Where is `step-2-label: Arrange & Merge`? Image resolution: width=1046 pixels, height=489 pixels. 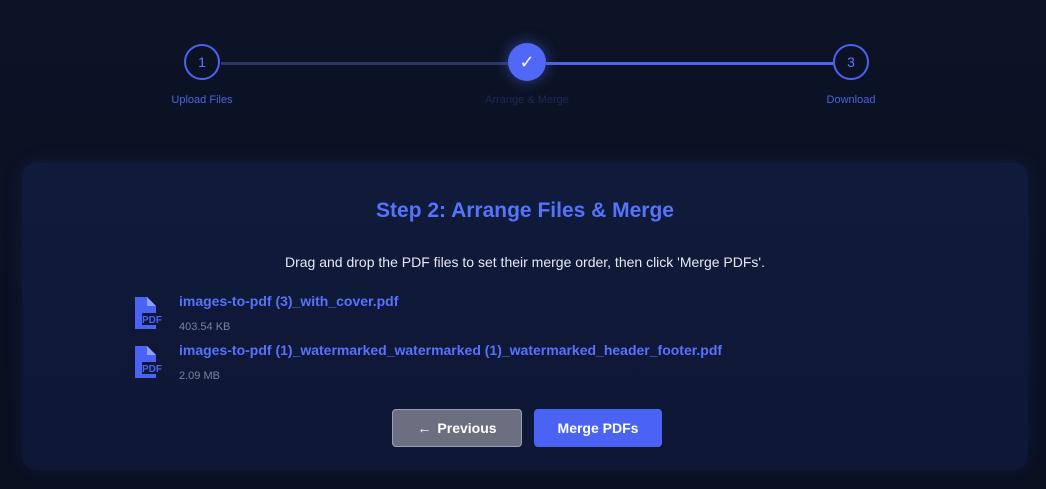
step-2-label: Arrange & Merge is located at coordinates (527, 100).